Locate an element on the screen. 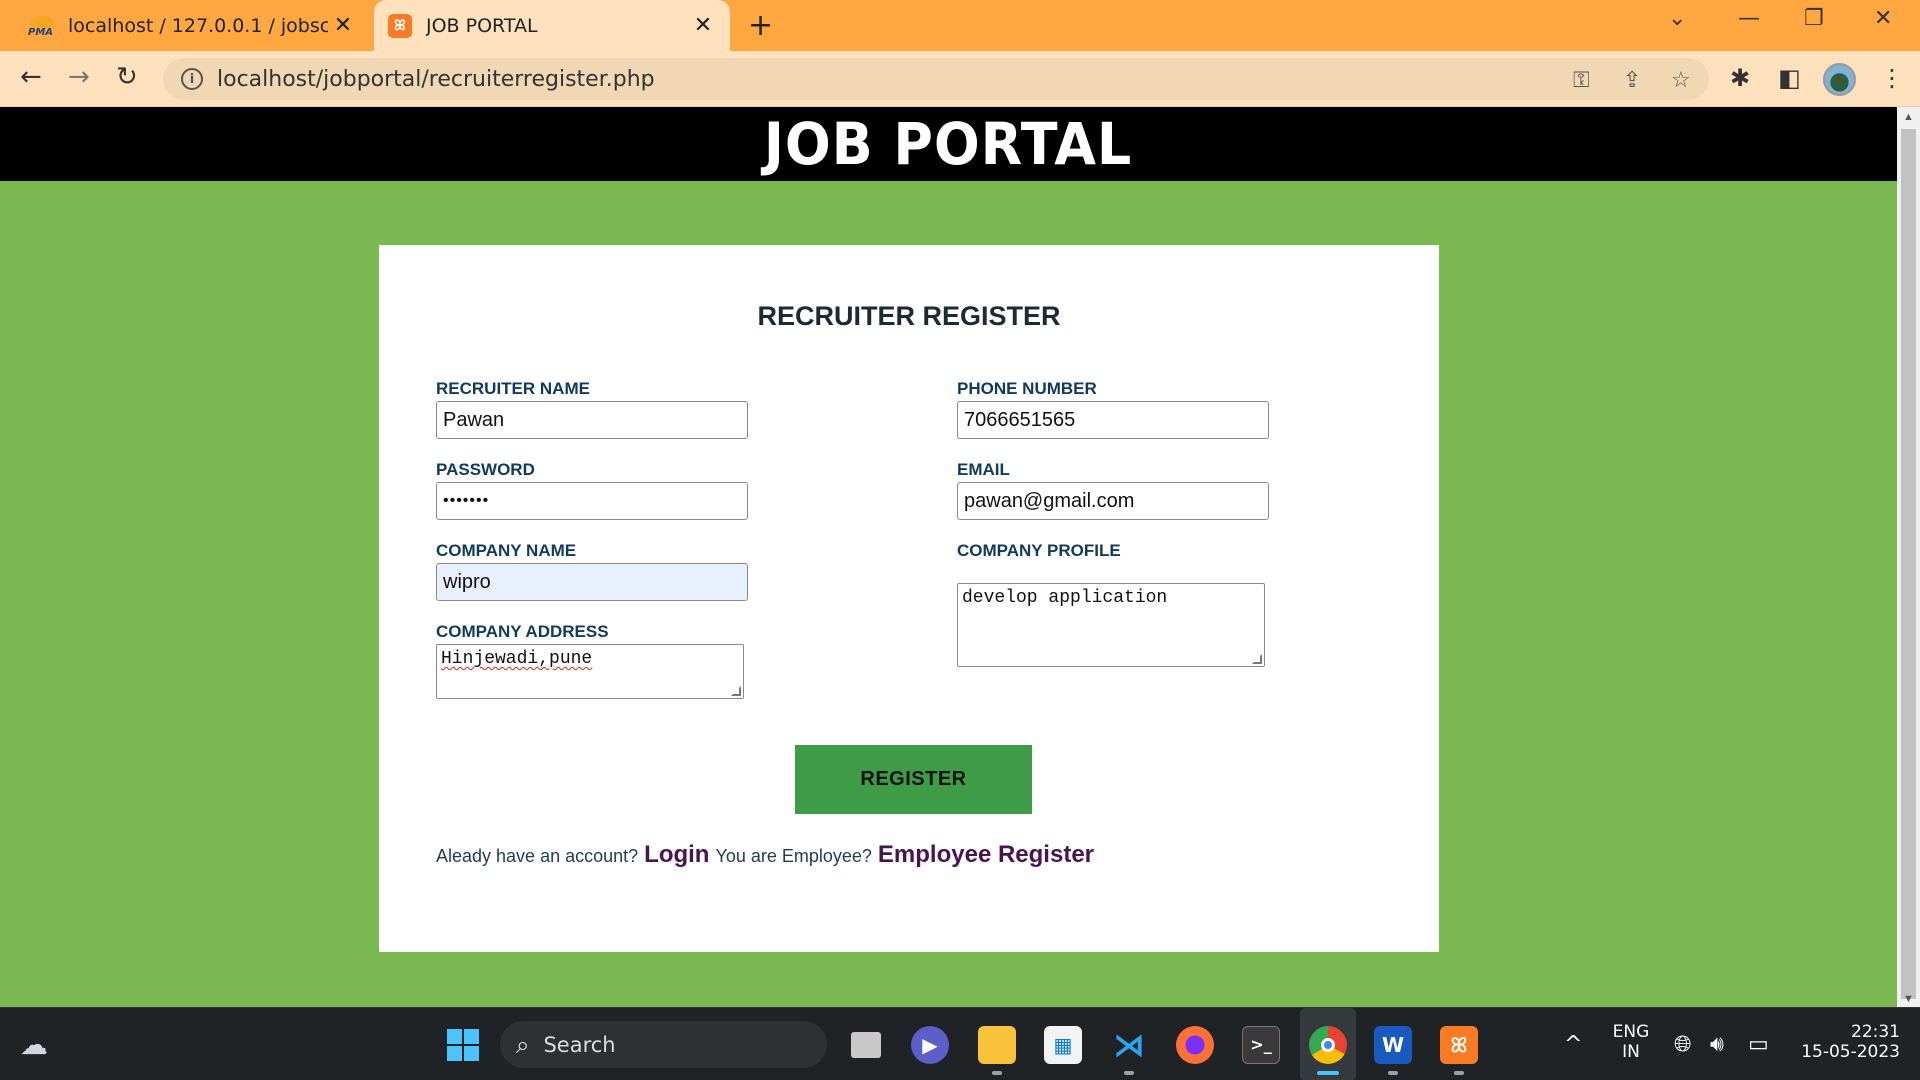 The image size is (1920, 1080). taskbar-search: ⌕ Search is located at coordinates (663, 1044).